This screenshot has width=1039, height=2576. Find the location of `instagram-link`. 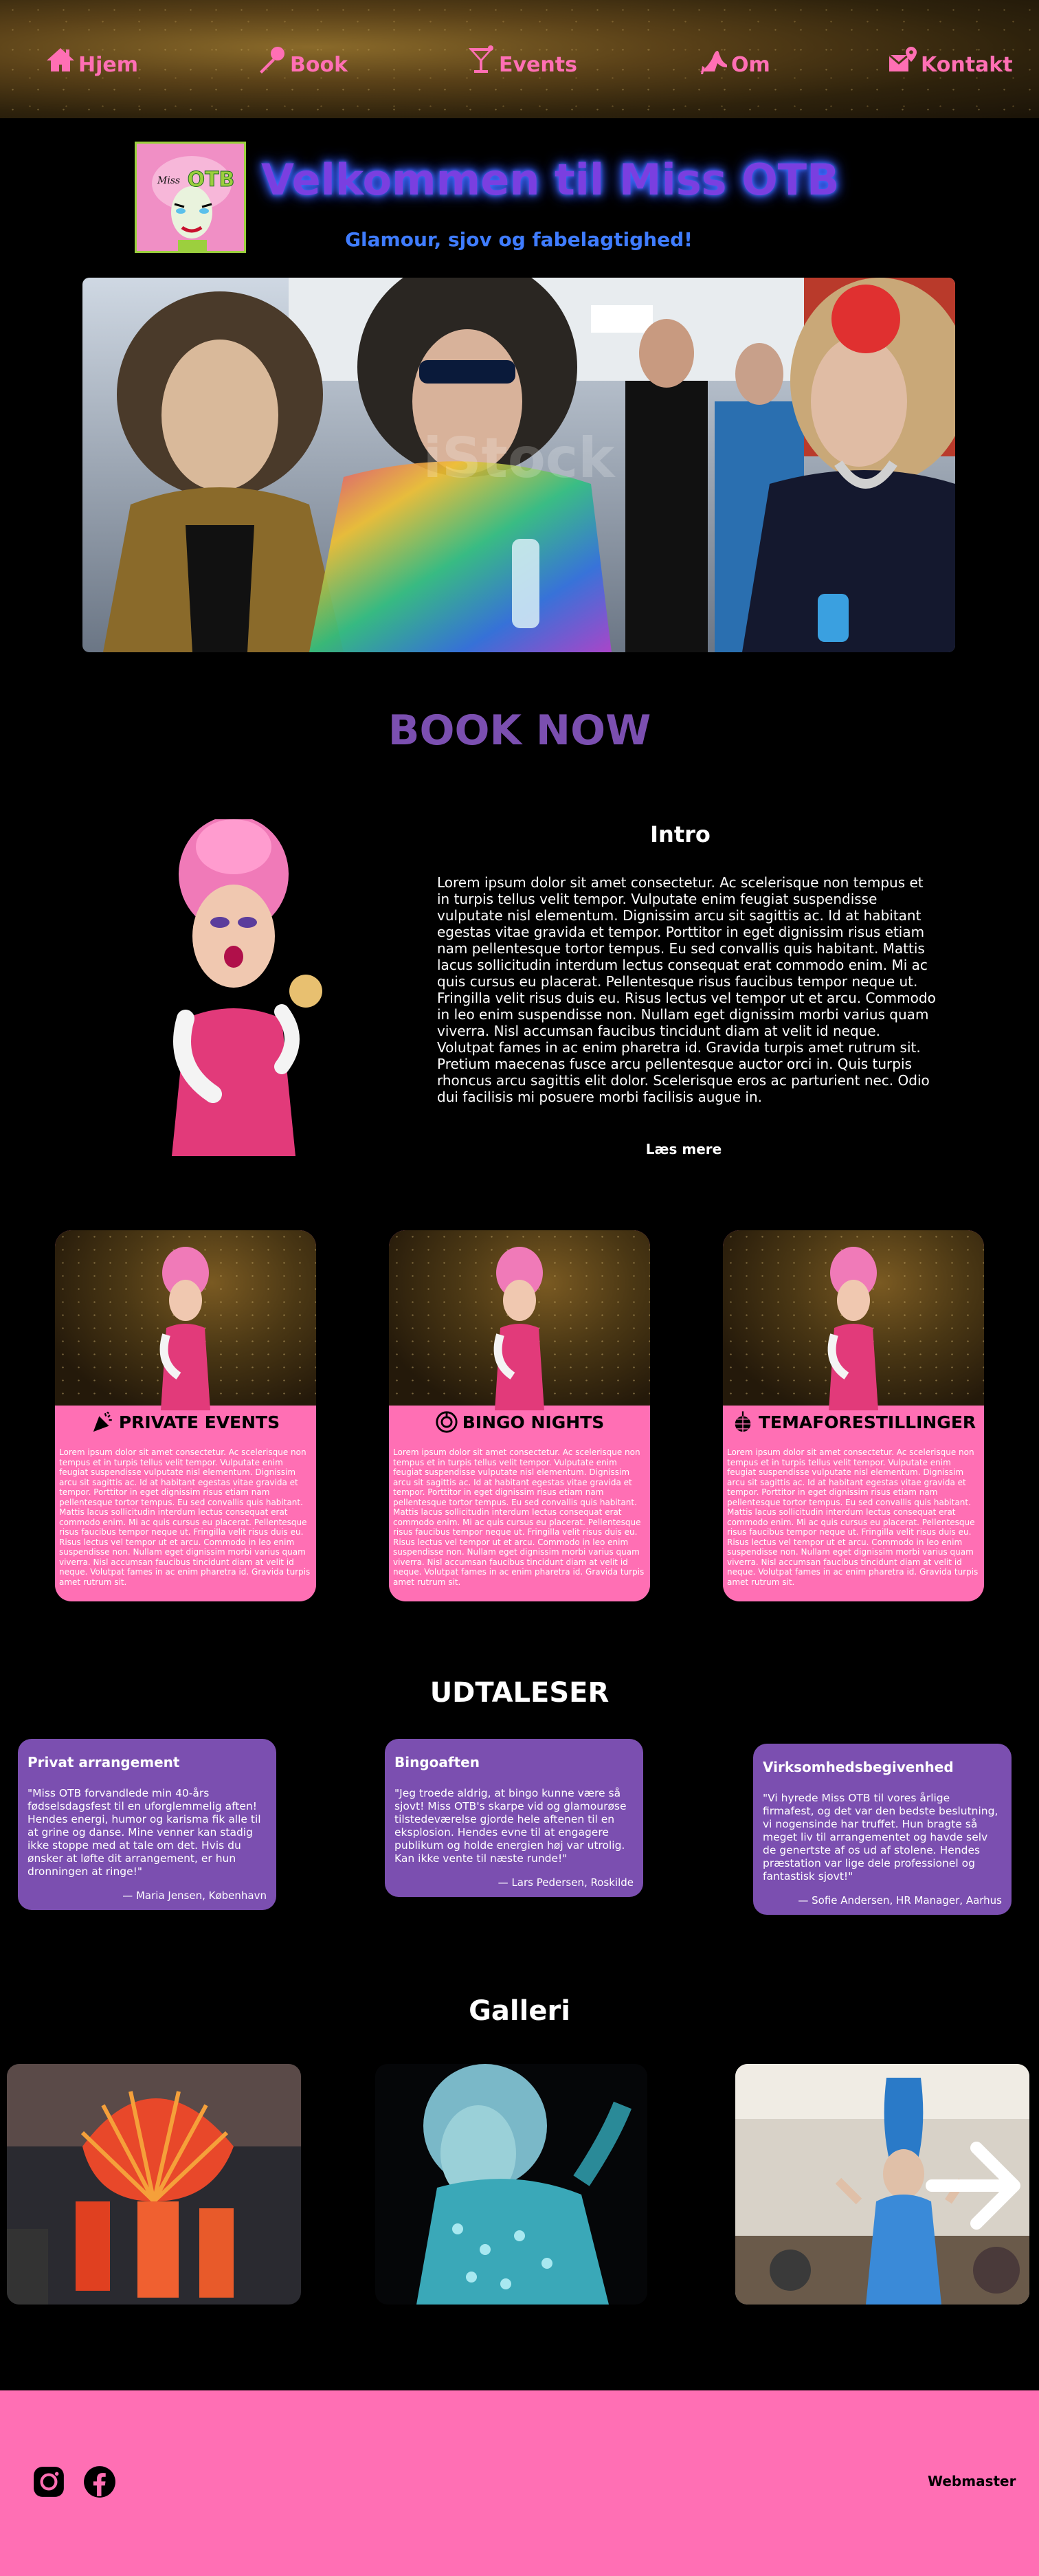

instagram-link is located at coordinates (49, 2482).